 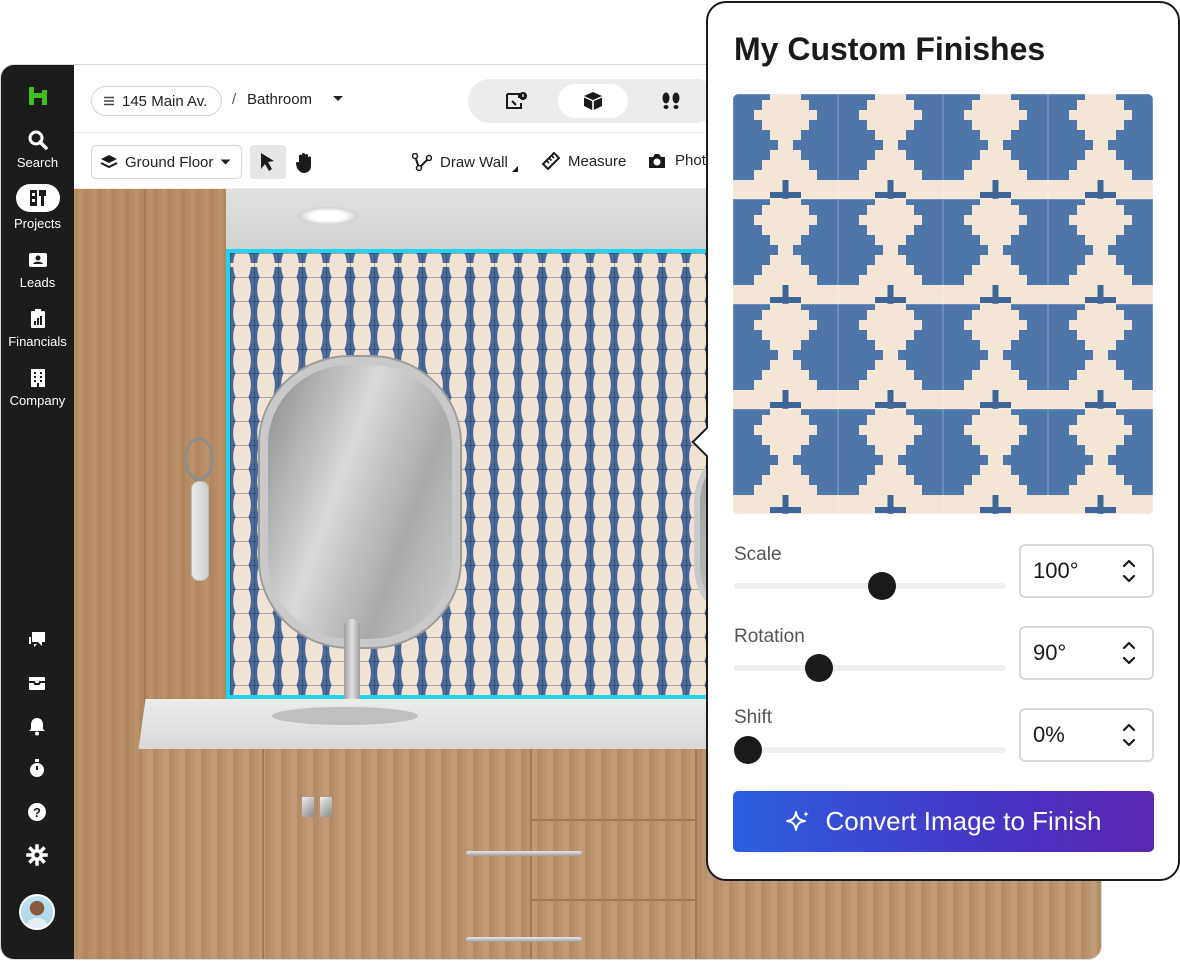 I want to click on avatar, so click(x=37, y=912).